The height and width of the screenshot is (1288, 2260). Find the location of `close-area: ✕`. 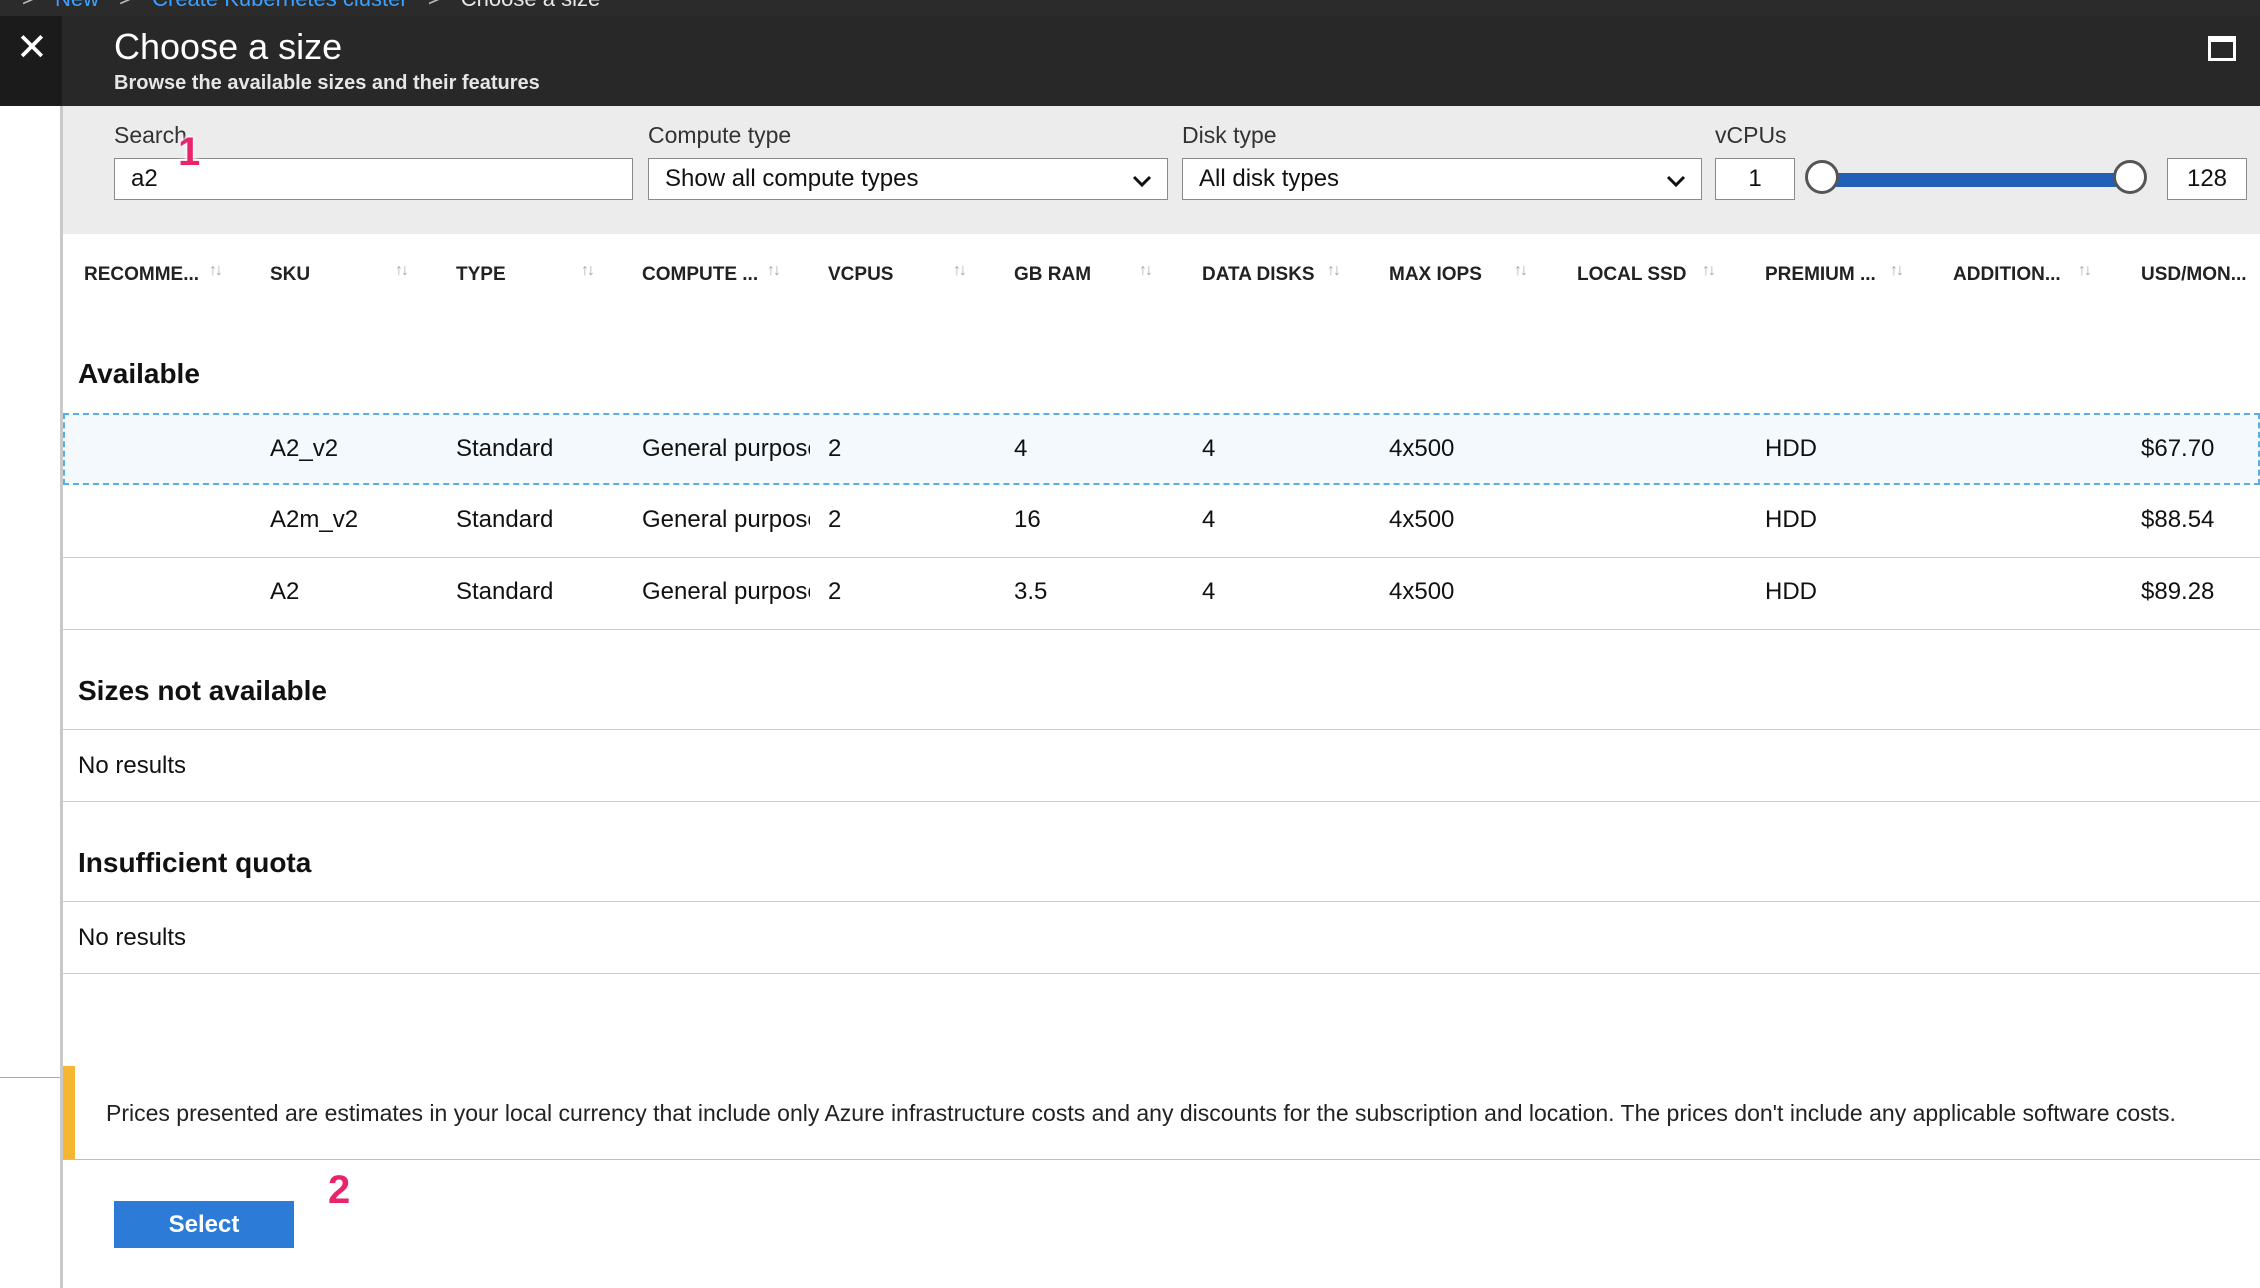

close-area: ✕ is located at coordinates (31, 61).